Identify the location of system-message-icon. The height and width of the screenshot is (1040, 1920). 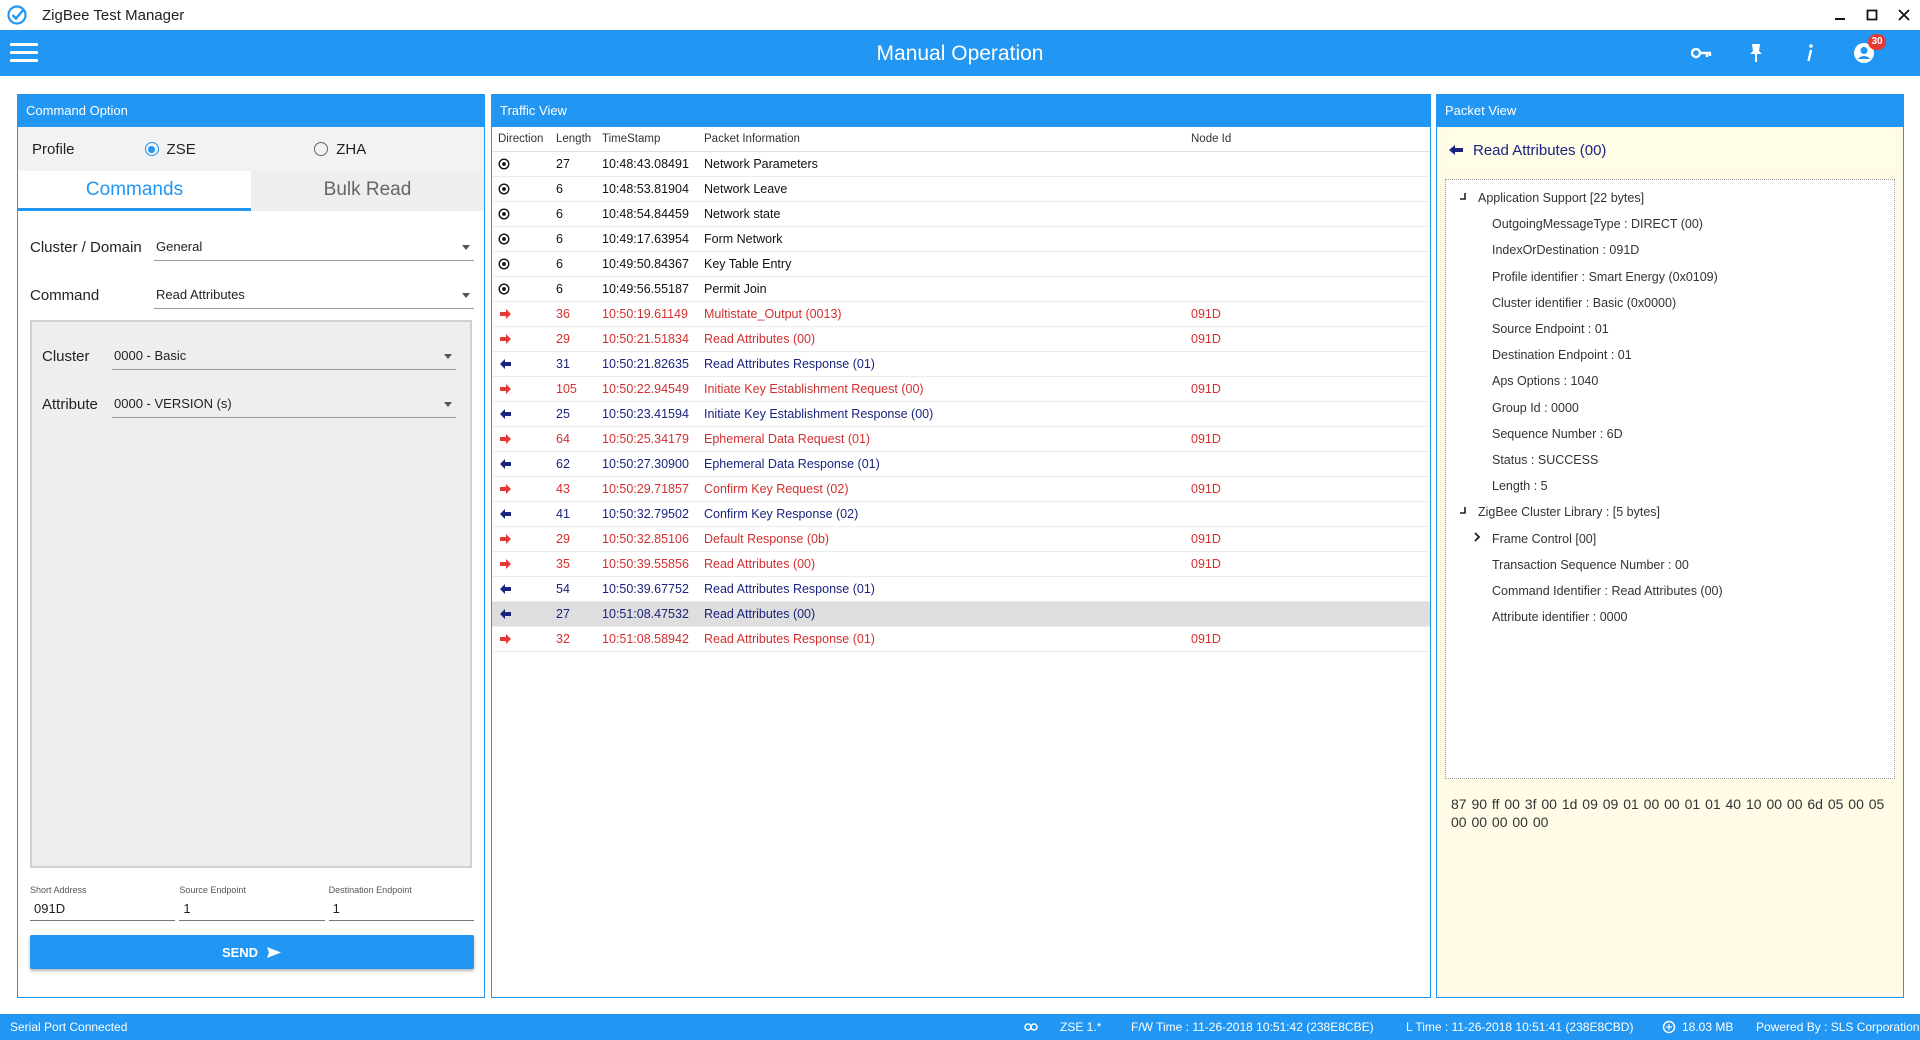
(504, 239).